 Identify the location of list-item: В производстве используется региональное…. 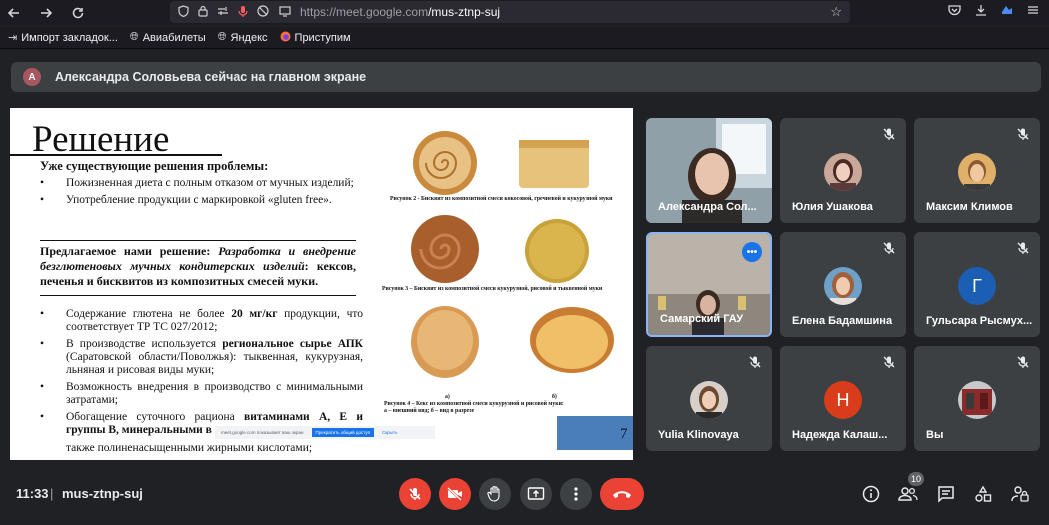
(200, 357).